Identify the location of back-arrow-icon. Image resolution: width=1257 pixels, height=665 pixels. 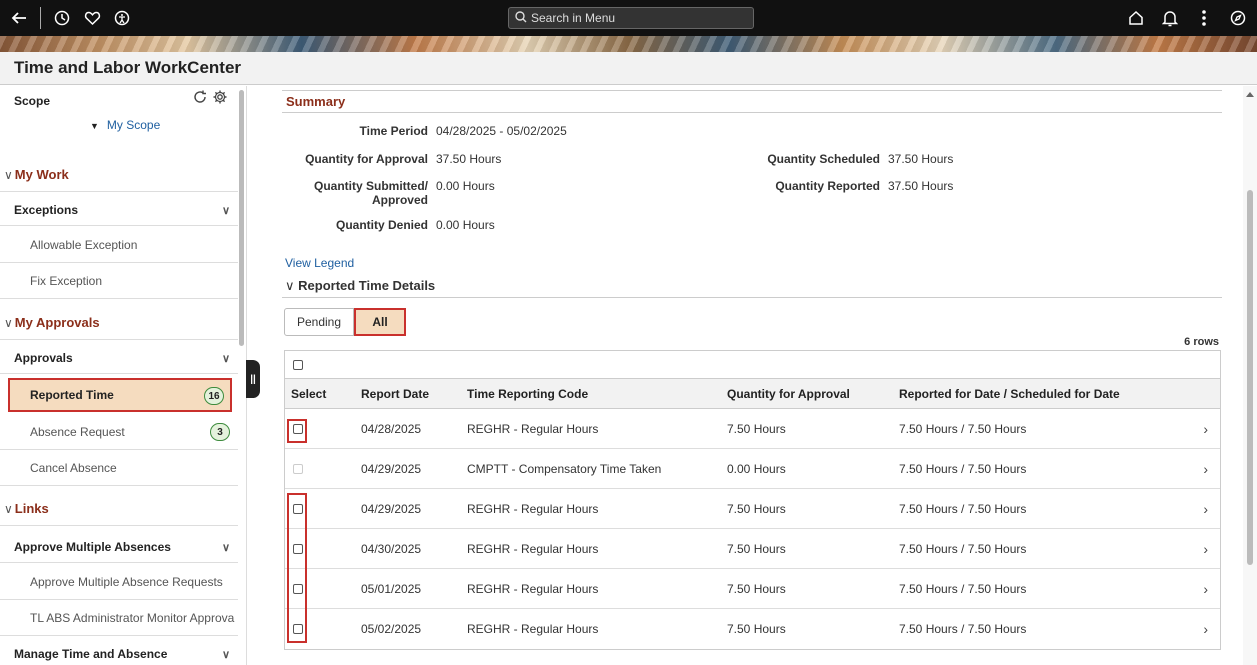
(19, 18).